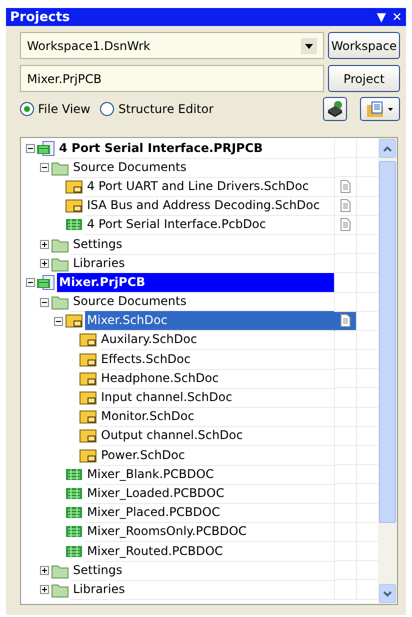  I want to click on tree-item: Mixer_RoomsOnly.PCBDOC, so click(199, 532).